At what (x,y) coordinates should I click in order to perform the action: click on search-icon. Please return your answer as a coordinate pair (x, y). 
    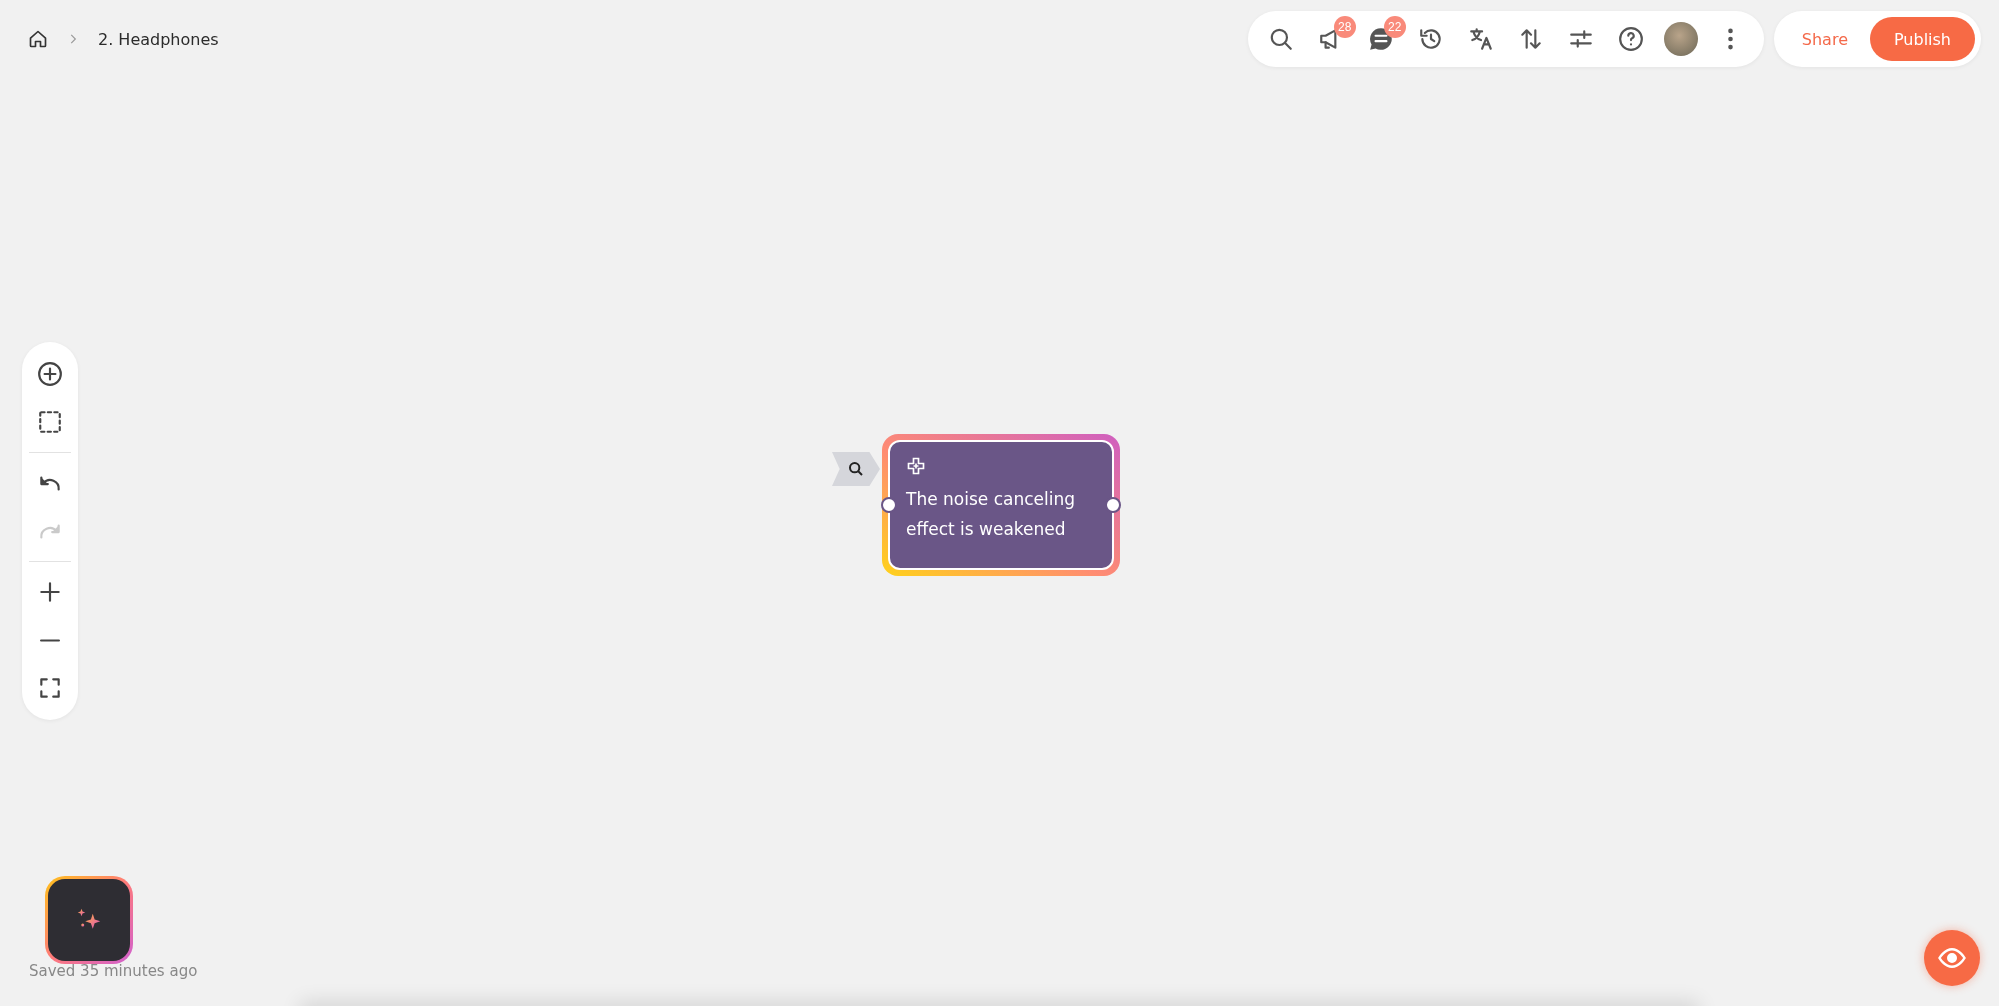
    Looking at the image, I should click on (856, 469).